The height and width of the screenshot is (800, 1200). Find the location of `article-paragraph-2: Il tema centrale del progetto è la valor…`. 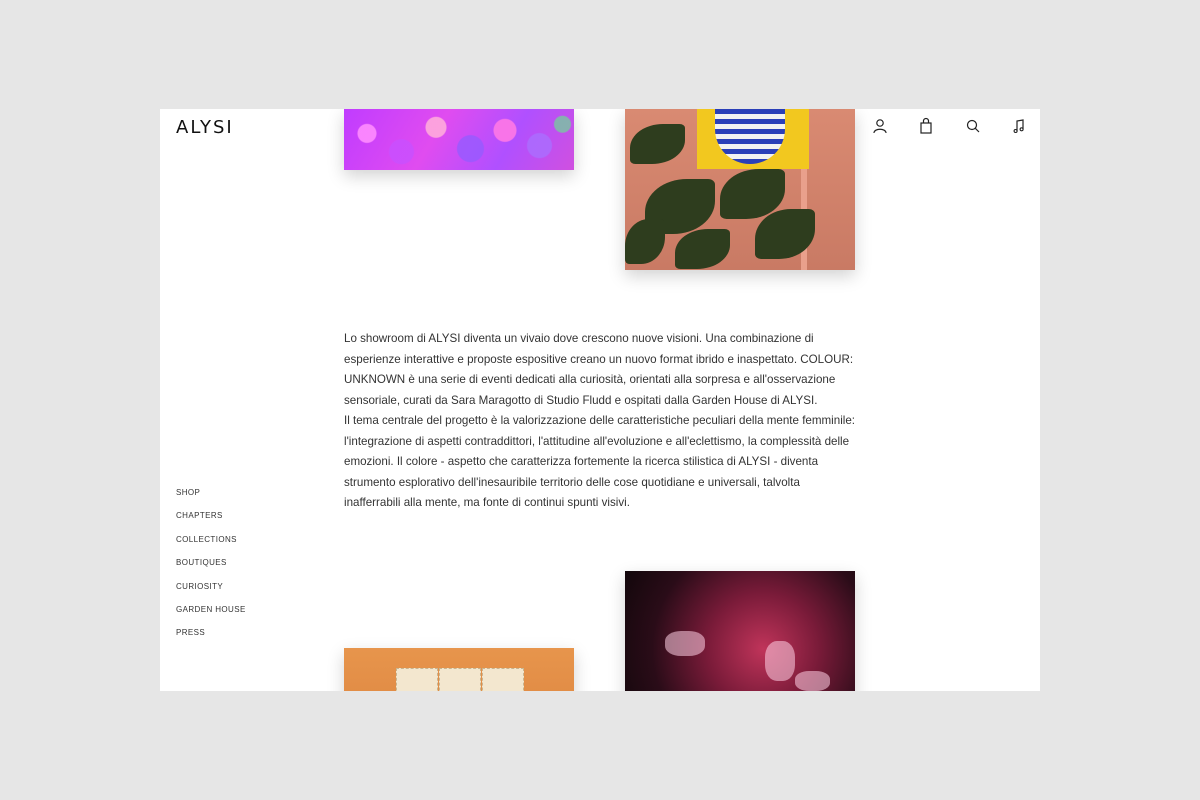

article-paragraph-2: Il tema centrale del progetto è la valor… is located at coordinates (600, 461).